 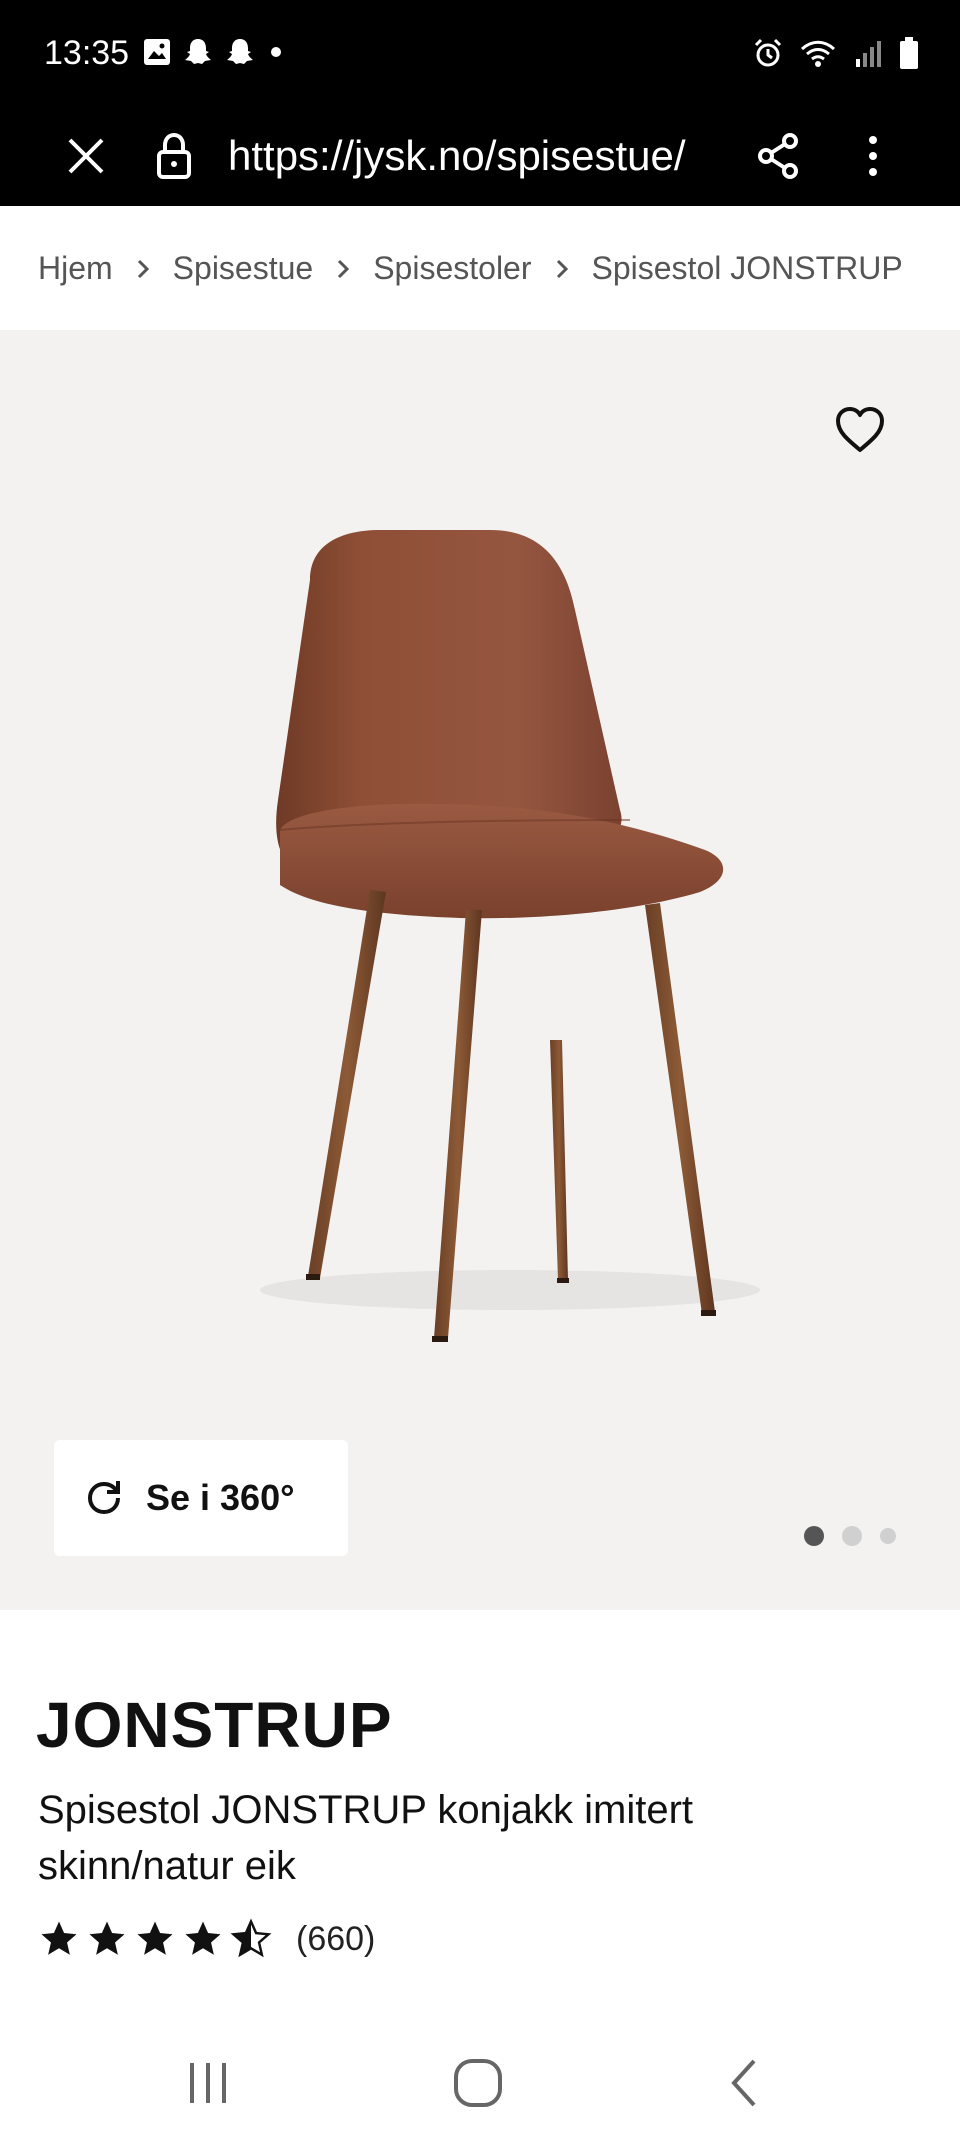 I want to click on carousel-indicator, so click(x=850, y=1536).